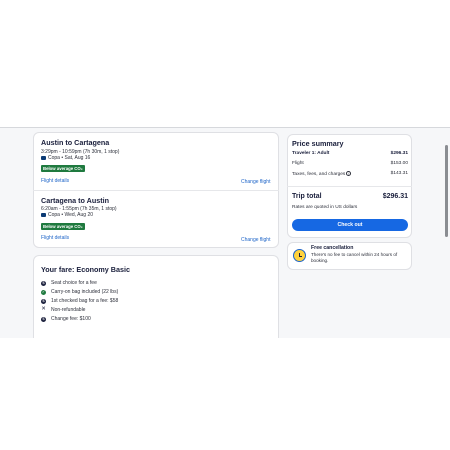 This screenshot has height=450, width=450. What do you see at coordinates (69, 158) in the screenshot?
I see `outbound-airline-date: Copa • Sat, Aug 16` at bounding box center [69, 158].